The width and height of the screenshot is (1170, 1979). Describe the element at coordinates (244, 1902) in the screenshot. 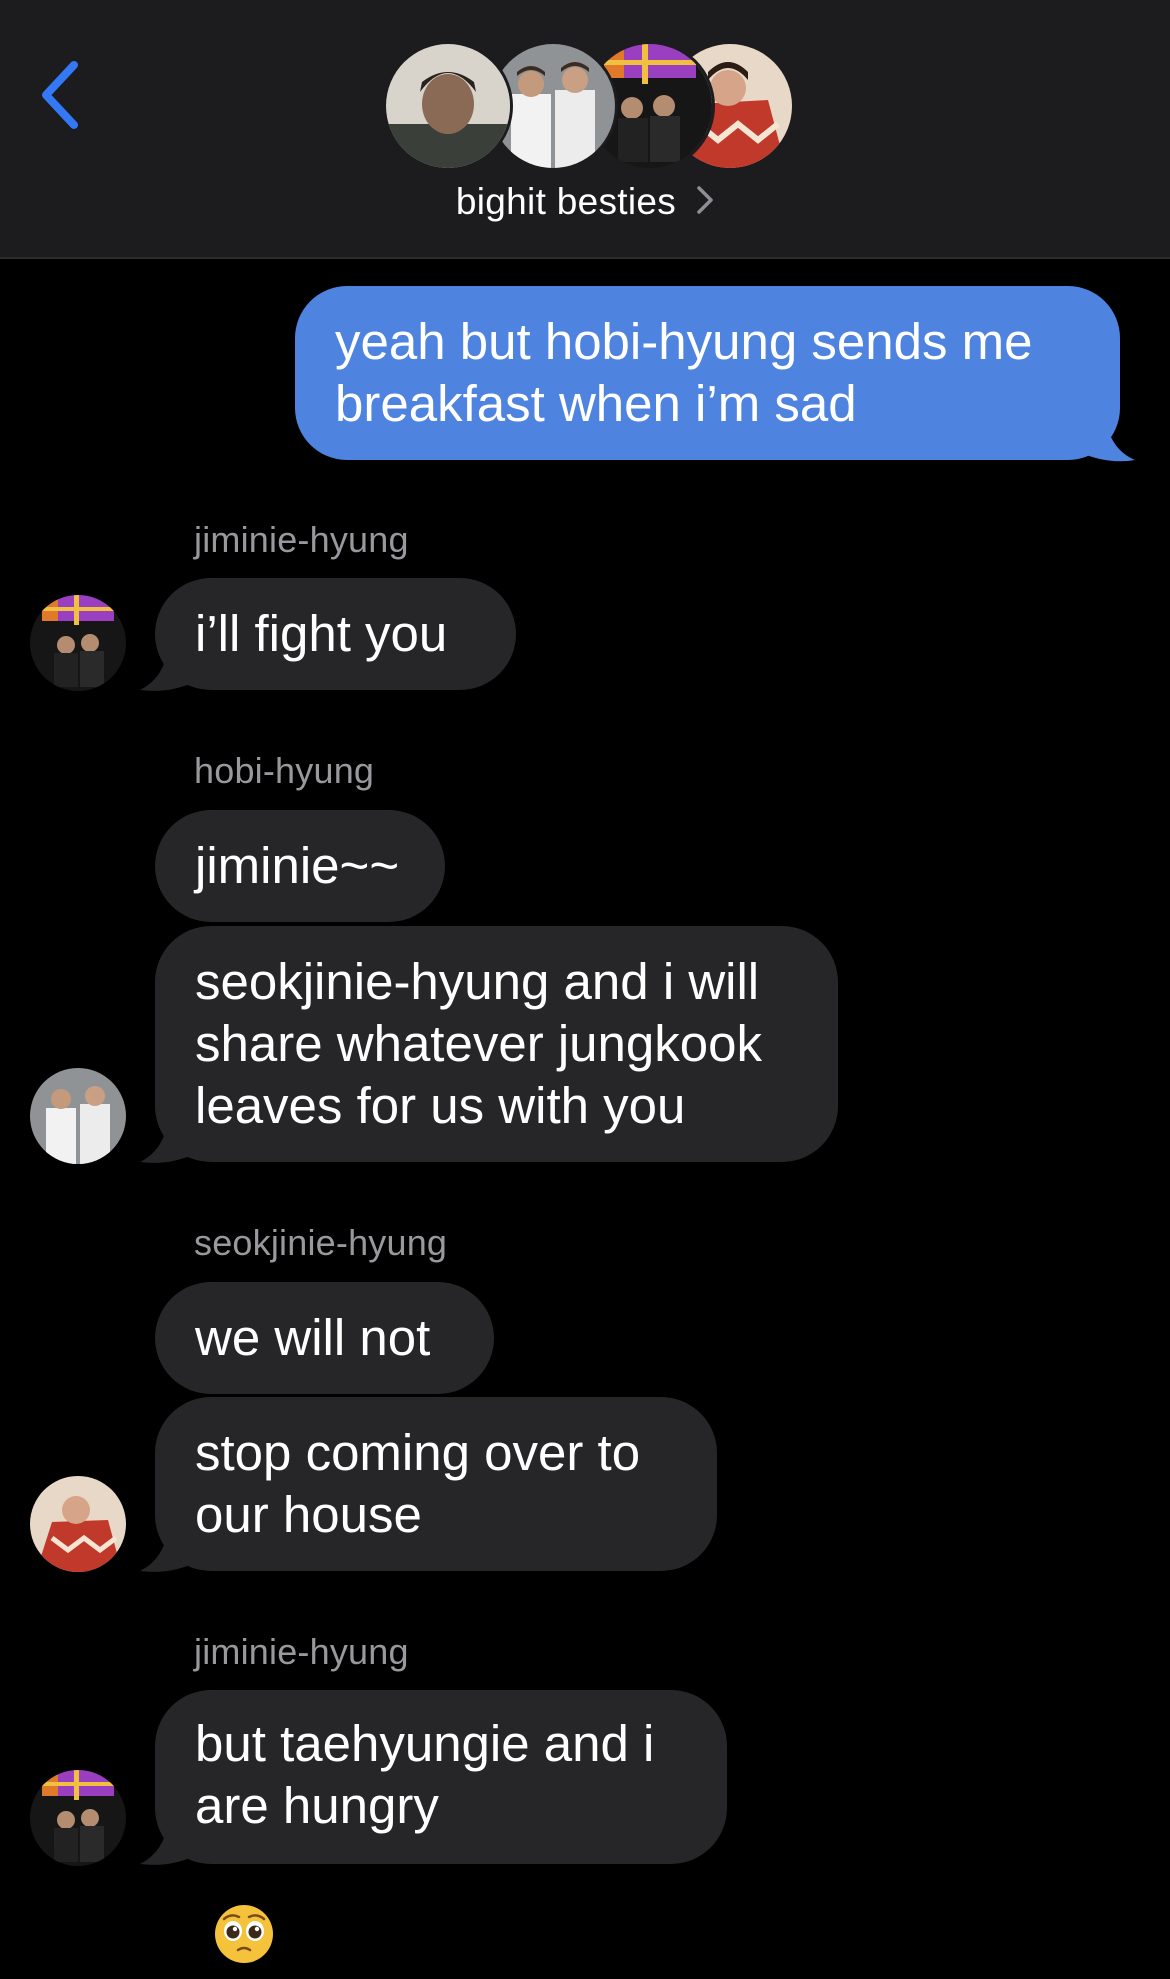

I see `pleading-face-emoji` at that location.